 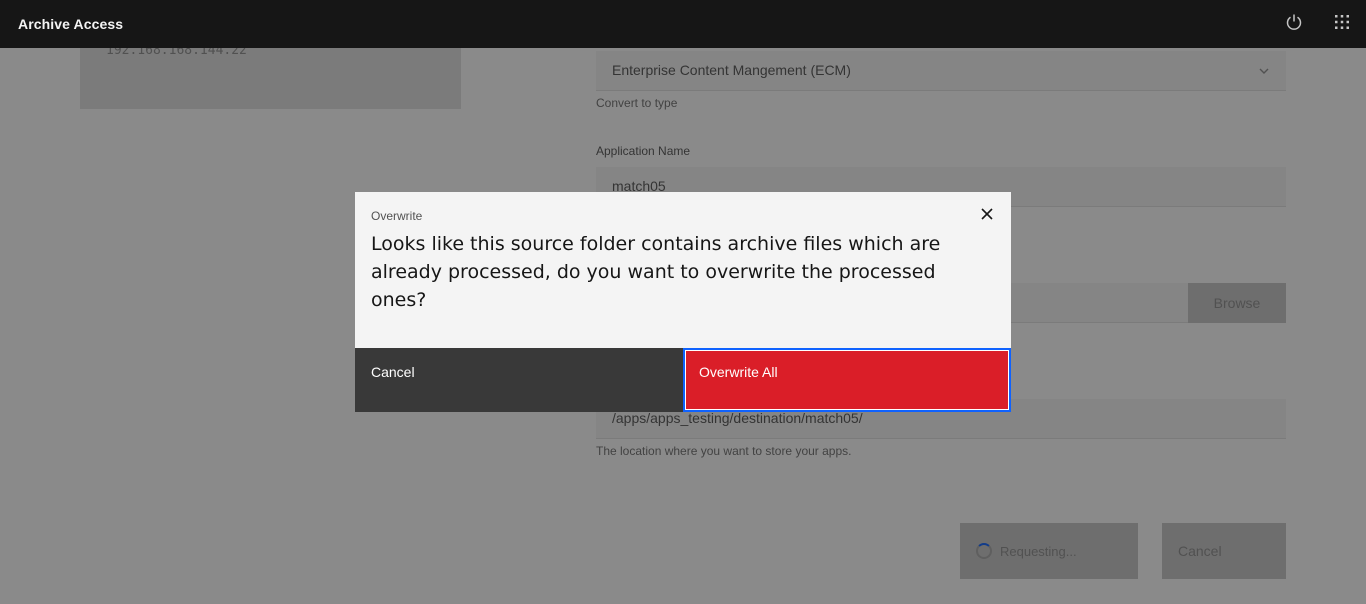 I want to click on app-switcher-button, so click(x=1342, y=24).